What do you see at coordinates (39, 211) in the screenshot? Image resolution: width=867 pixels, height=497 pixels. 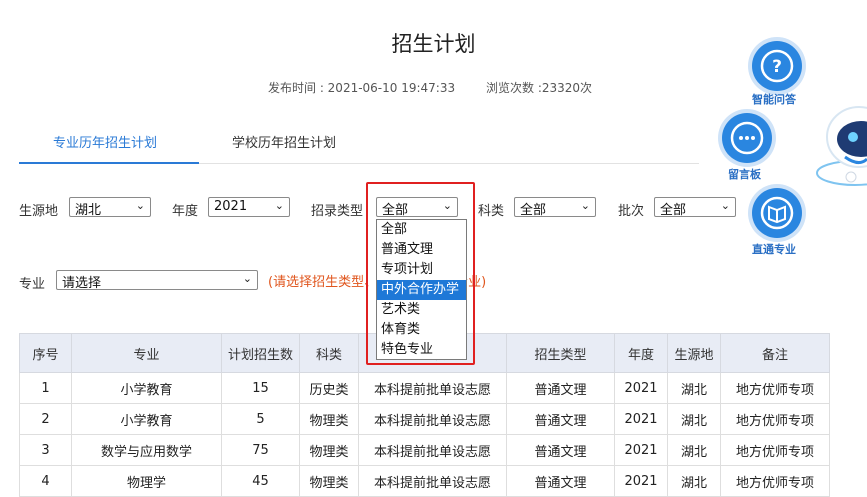 I see `source-label: 生源地` at bounding box center [39, 211].